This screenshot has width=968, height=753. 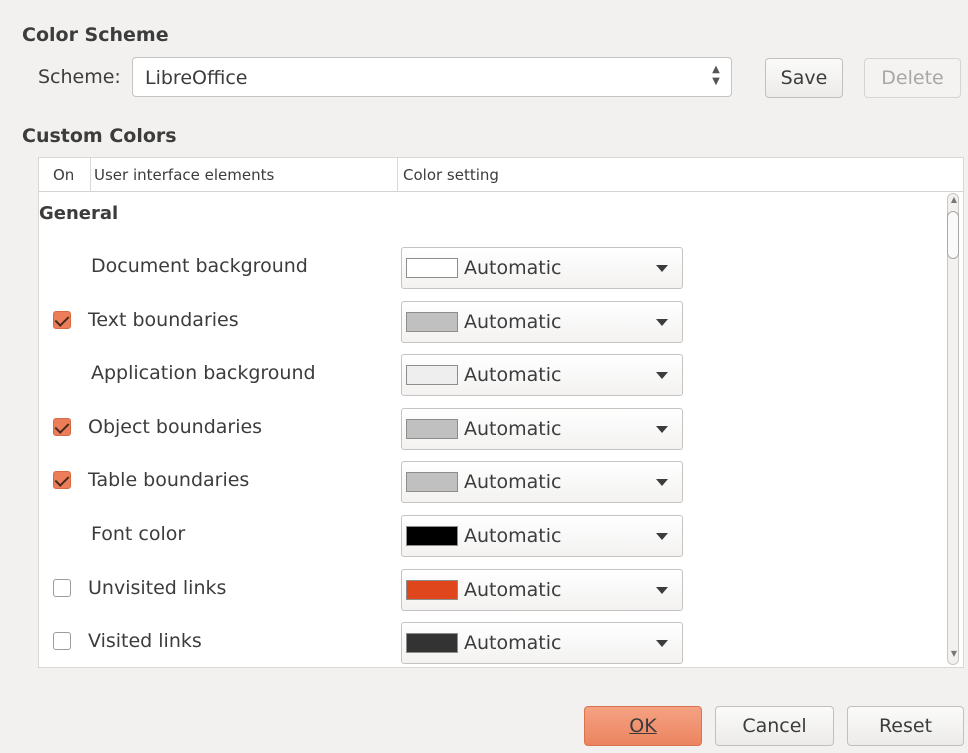 I want to click on element-label: Document background, so click(x=199, y=266).